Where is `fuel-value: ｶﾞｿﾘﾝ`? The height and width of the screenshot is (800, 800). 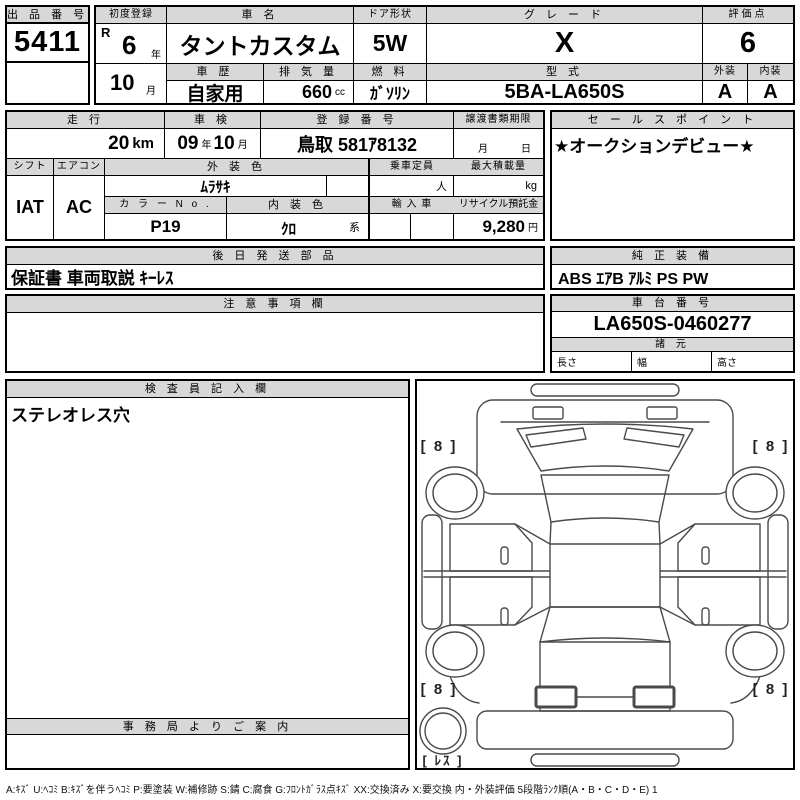 fuel-value: ｶﾞｿﾘﾝ is located at coordinates (390, 92).